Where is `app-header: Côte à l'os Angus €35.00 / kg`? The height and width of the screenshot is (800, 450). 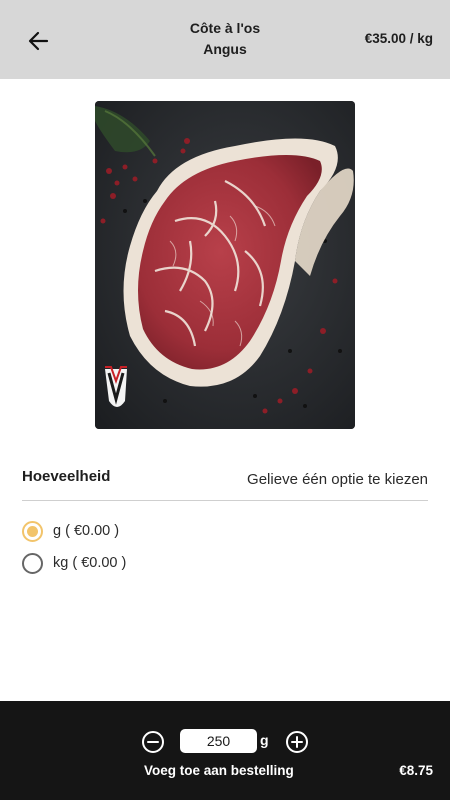 app-header: Côte à l'os Angus €35.00 / kg is located at coordinates (225, 39).